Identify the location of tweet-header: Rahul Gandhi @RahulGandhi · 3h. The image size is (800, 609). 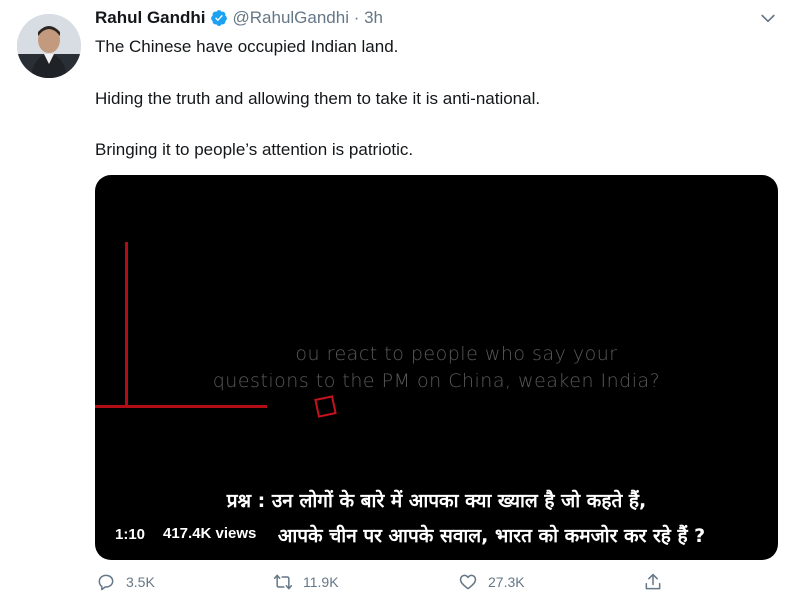
(239, 18).